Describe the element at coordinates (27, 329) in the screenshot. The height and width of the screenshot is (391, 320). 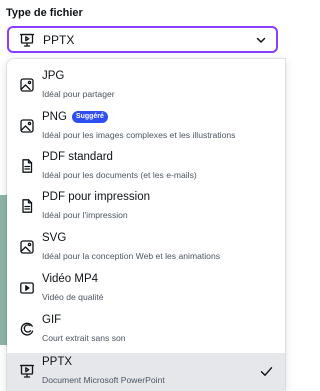
I see `gif-icon` at that location.